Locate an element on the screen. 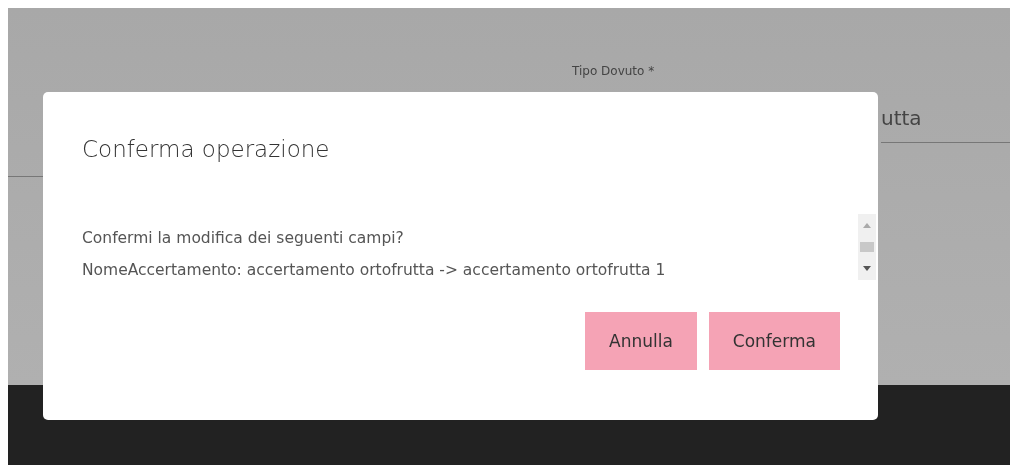 Image resolution: width=1010 pixels, height=465 pixels. dialog-title: Conferma operazione is located at coordinates (206, 149).